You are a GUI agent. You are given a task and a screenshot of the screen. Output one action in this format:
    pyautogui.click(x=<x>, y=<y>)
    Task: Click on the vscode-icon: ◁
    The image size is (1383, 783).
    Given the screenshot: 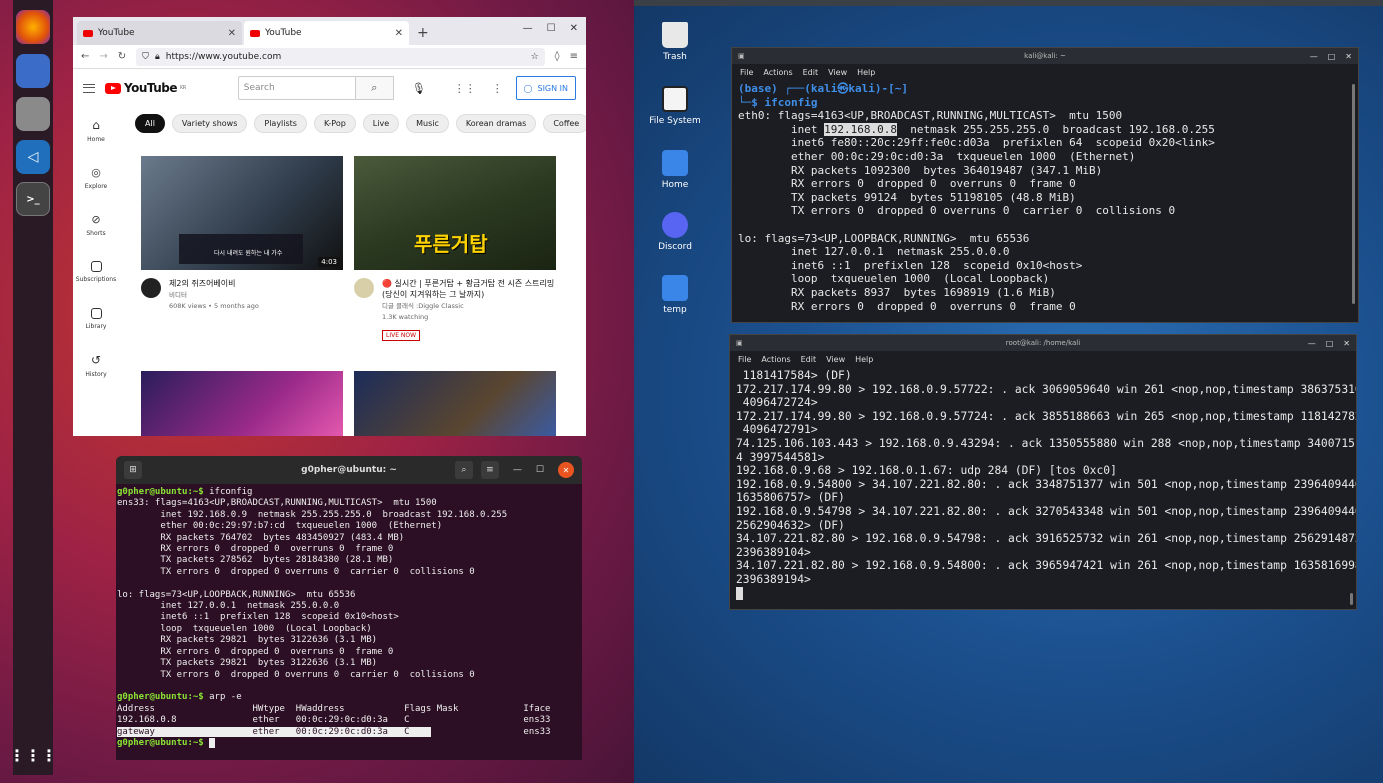 What is the action you would take?
    pyautogui.click(x=33, y=157)
    